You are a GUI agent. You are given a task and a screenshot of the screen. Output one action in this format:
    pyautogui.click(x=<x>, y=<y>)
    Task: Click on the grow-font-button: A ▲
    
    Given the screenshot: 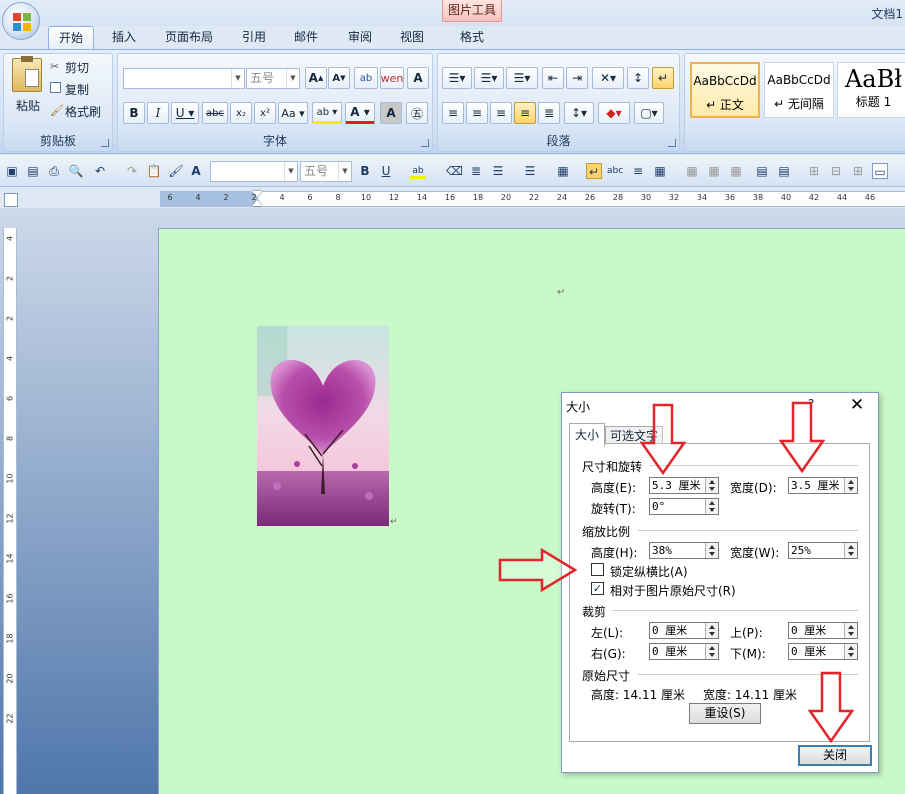 What is the action you would take?
    pyautogui.click(x=316, y=78)
    